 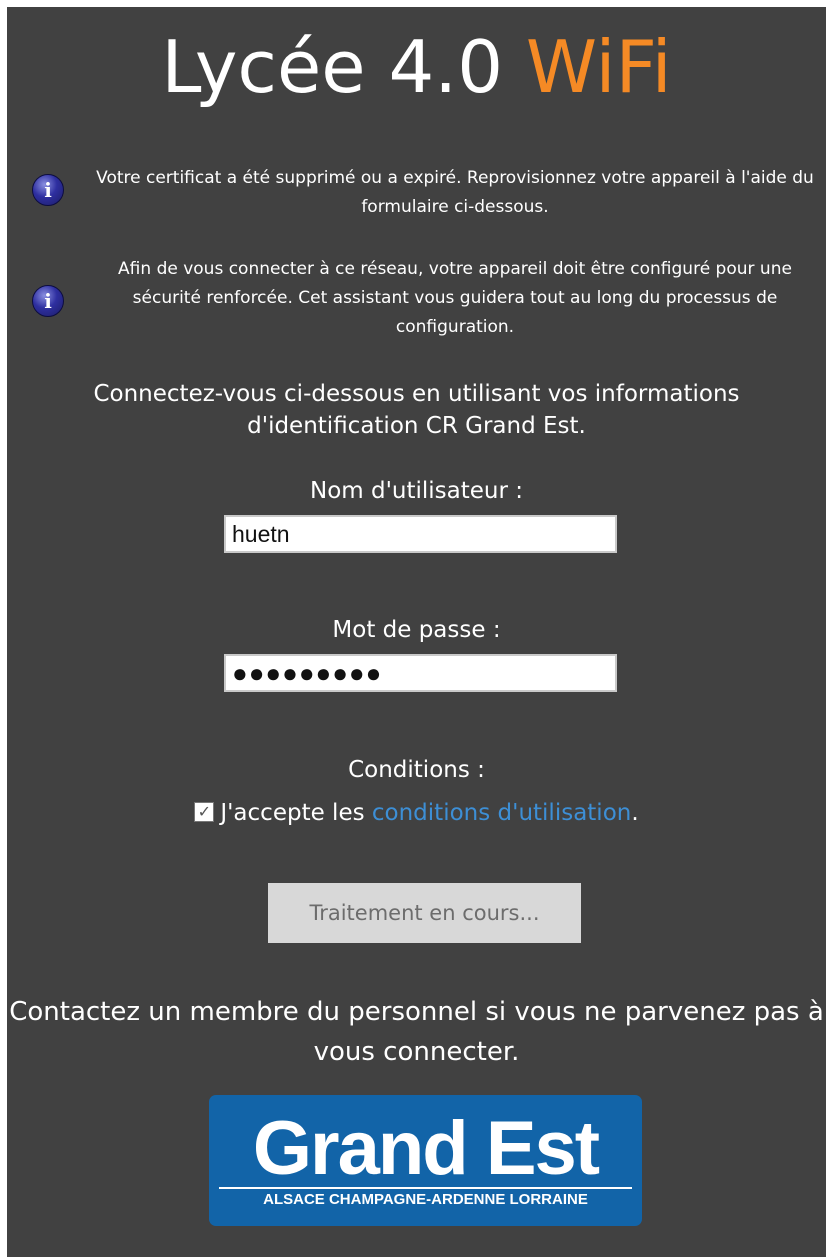 I want to click on terms-label: Conditions :, so click(x=416, y=770).